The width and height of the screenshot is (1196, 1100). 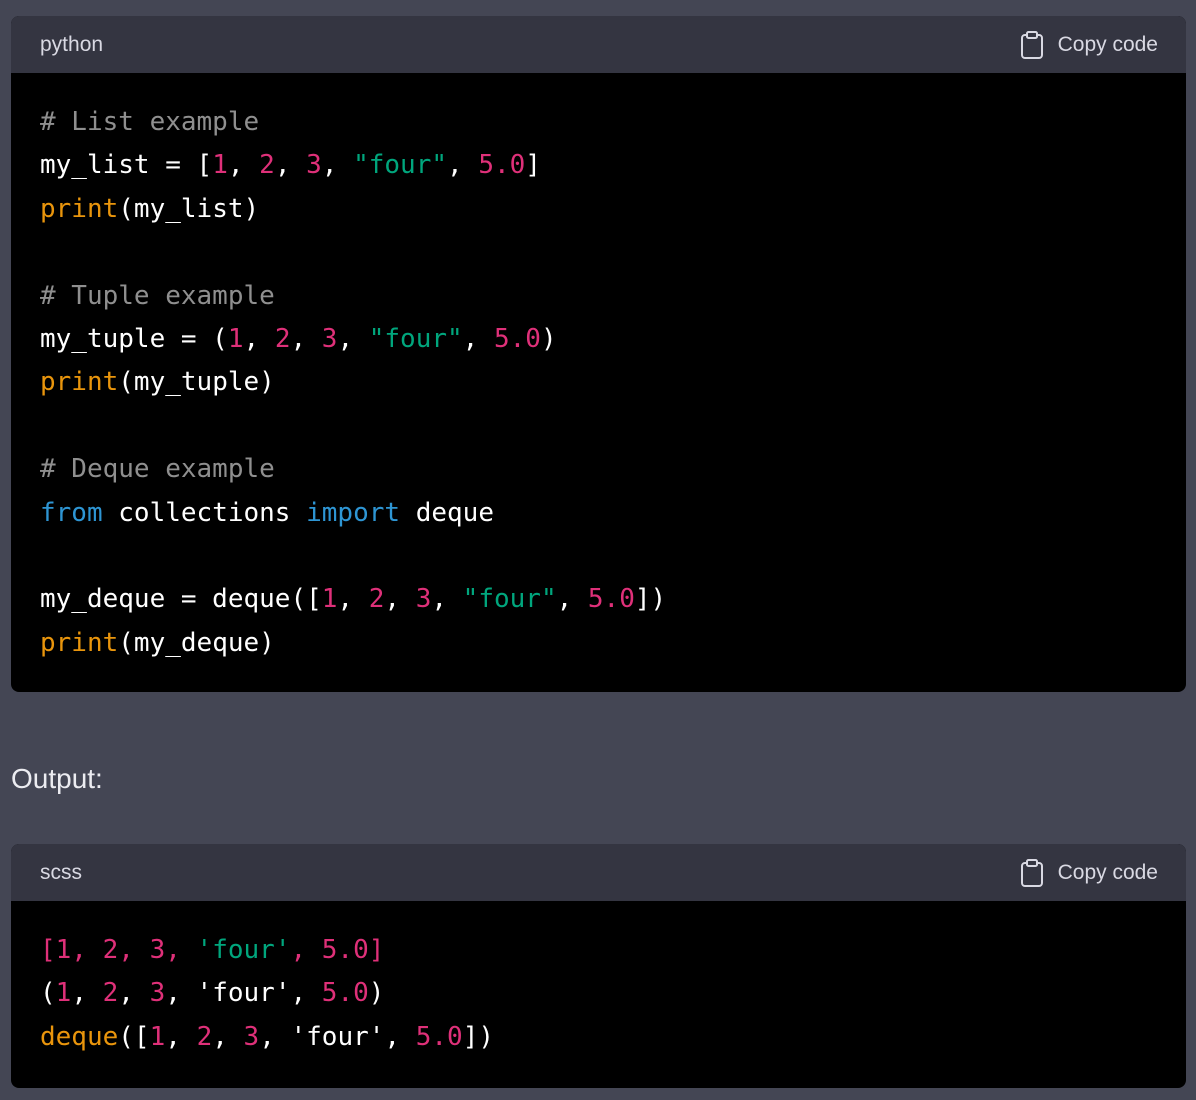 I want to click on code-language-label: python, so click(x=72, y=44).